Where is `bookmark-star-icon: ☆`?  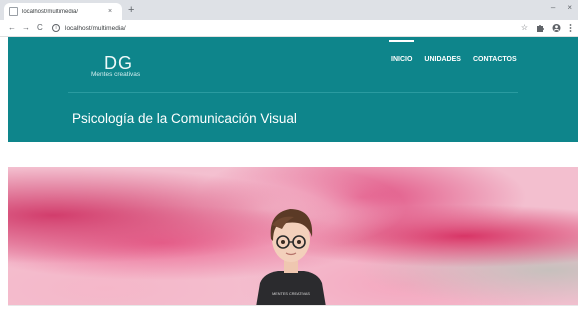
bookmark-star-icon: ☆ is located at coordinates (524, 28).